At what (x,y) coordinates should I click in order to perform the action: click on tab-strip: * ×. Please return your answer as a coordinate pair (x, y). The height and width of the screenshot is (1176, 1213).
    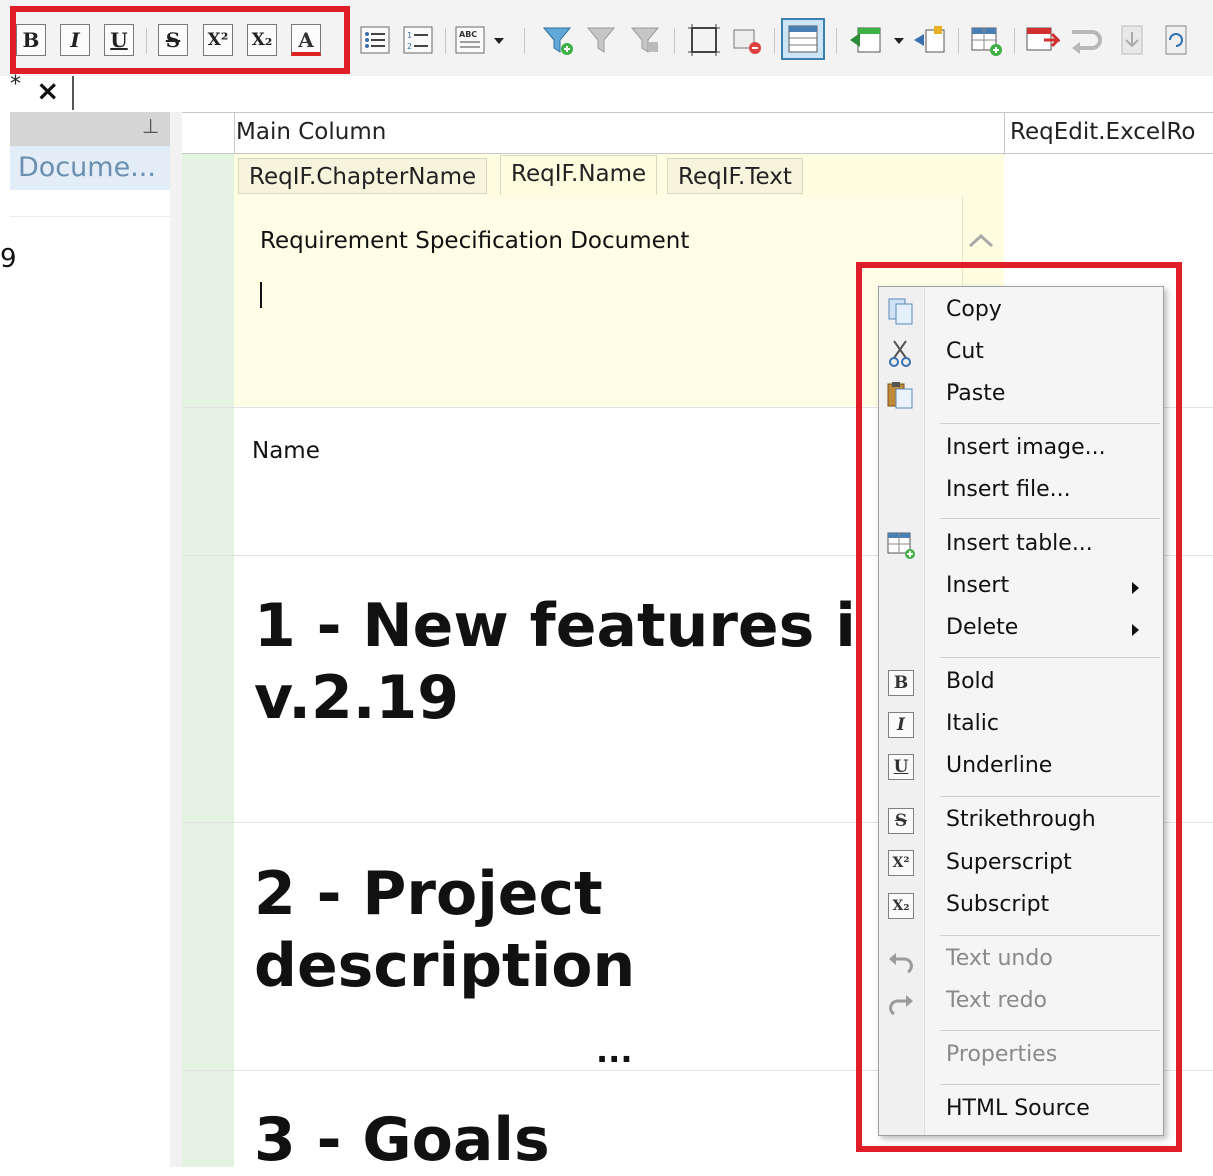
    Looking at the image, I should click on (606, 92).